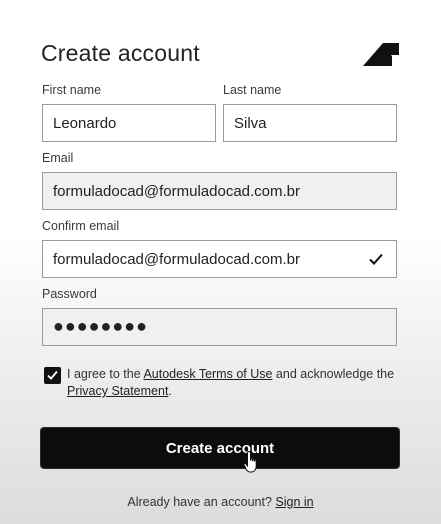 The image size is (441, 524). I want to click on page-title: Create account, so click(120, 53).